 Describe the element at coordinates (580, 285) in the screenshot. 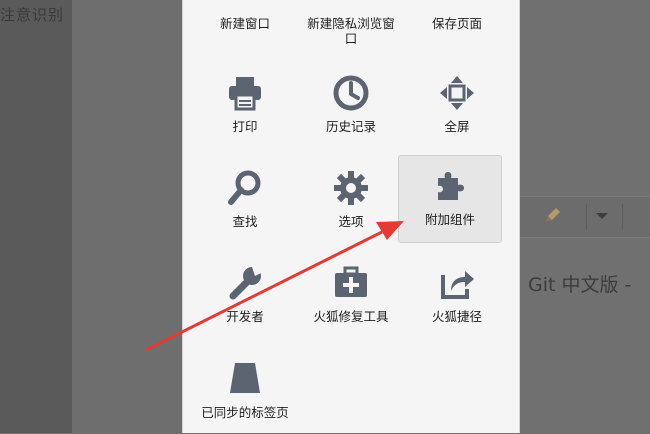

I see `background-heading: Git 中文版 -` at that location.